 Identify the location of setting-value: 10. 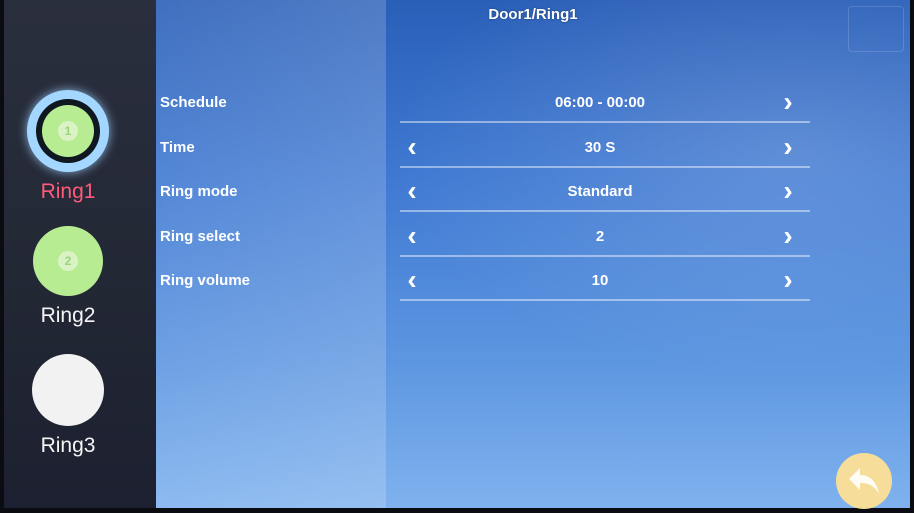
(600, 280).